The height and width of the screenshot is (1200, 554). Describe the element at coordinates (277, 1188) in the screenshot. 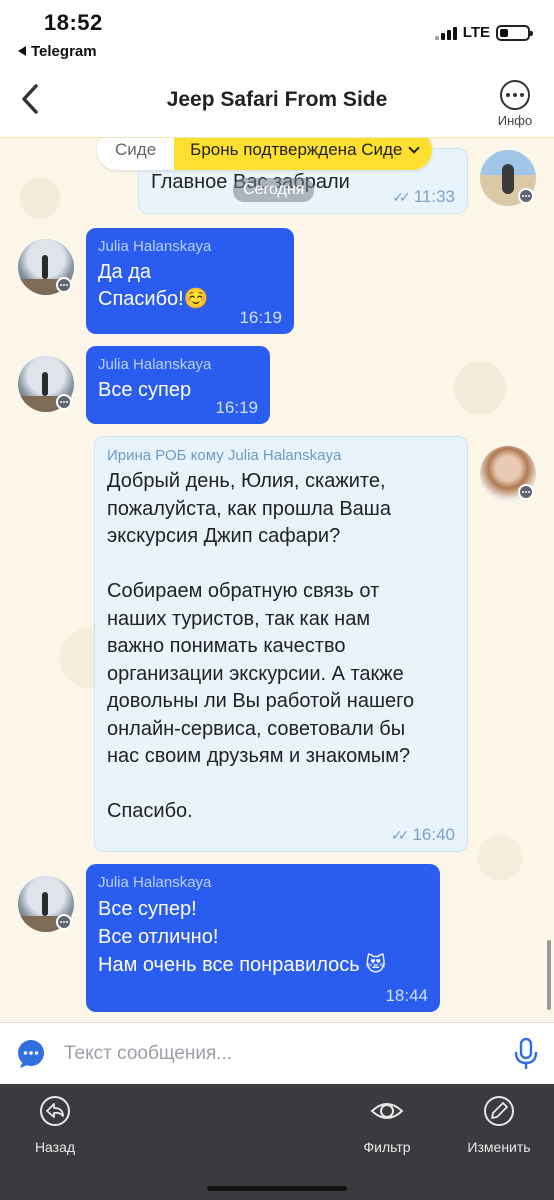

I see `home-indicator` at that location.